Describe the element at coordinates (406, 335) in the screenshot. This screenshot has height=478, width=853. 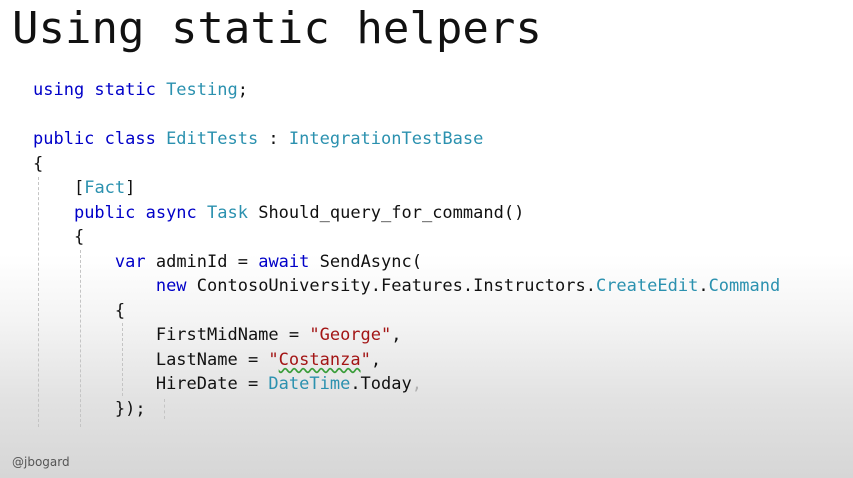
I see `code-line-11: FirstMidName = "George",` at that location.